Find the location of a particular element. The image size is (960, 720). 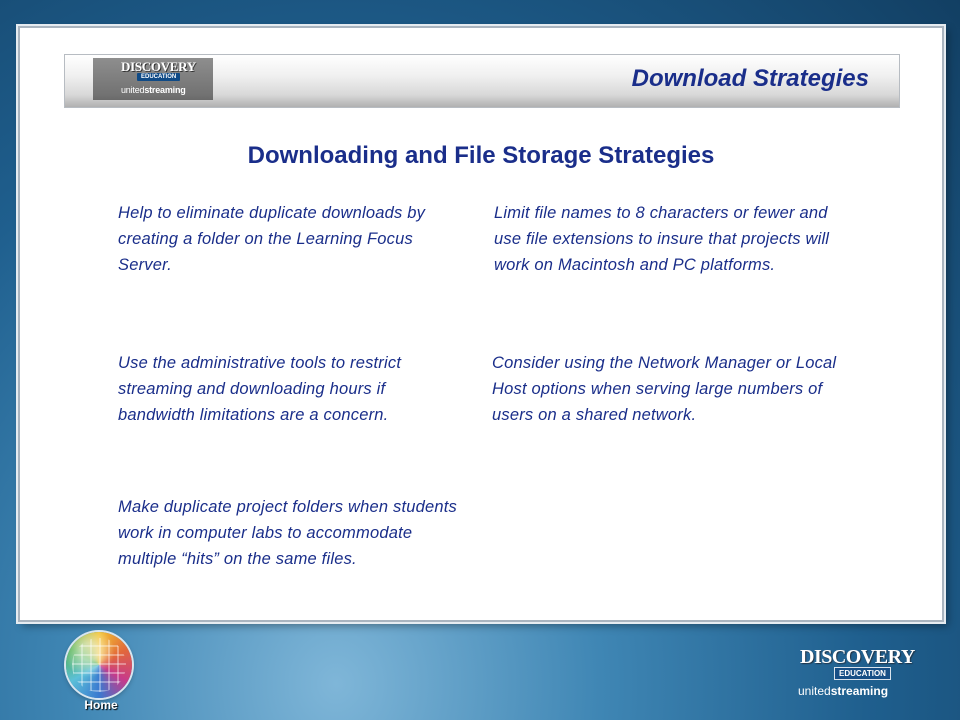

footer-discovery-logo: DISCOVERY EDUCATION unitedstreaming is located at coordinates (856, 674).